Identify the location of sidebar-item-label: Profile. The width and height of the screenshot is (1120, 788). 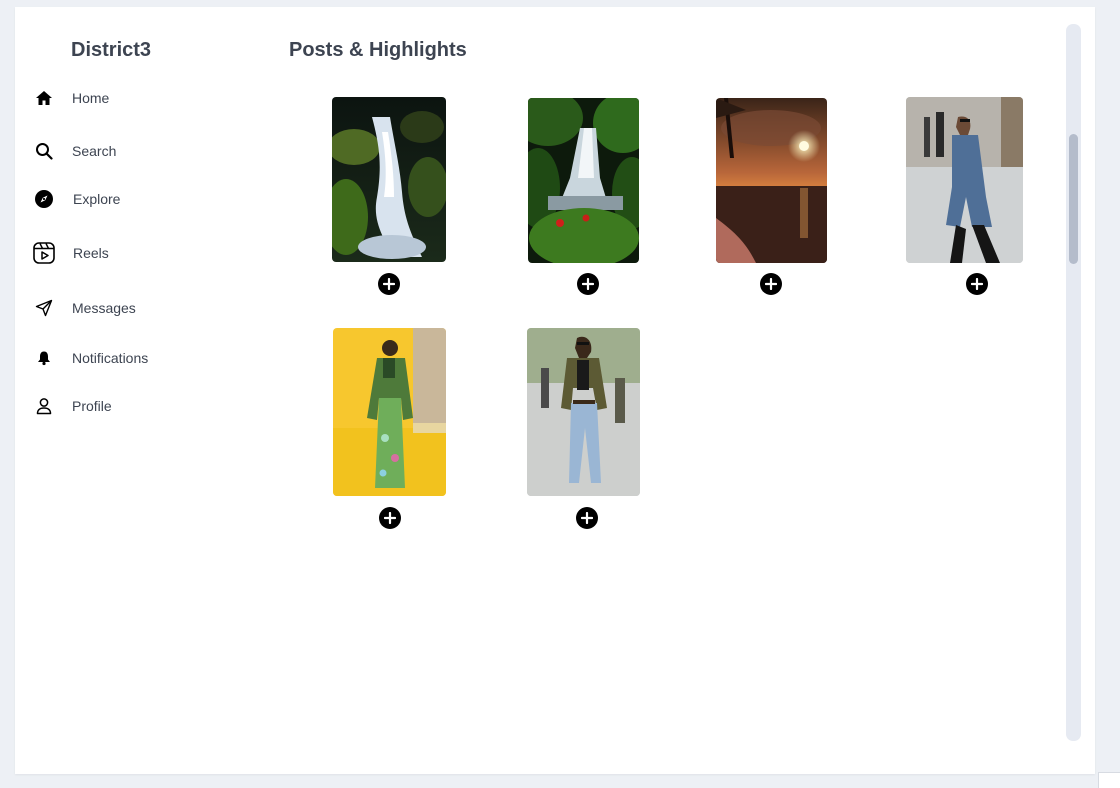
(92, 406).